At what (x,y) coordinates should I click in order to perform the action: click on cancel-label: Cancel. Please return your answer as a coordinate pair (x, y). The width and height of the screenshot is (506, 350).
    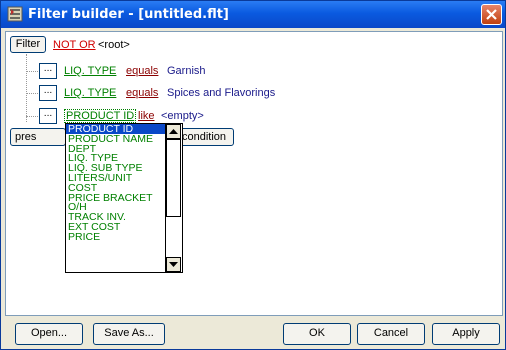
    Looking at the image, I should click on (391, 333).